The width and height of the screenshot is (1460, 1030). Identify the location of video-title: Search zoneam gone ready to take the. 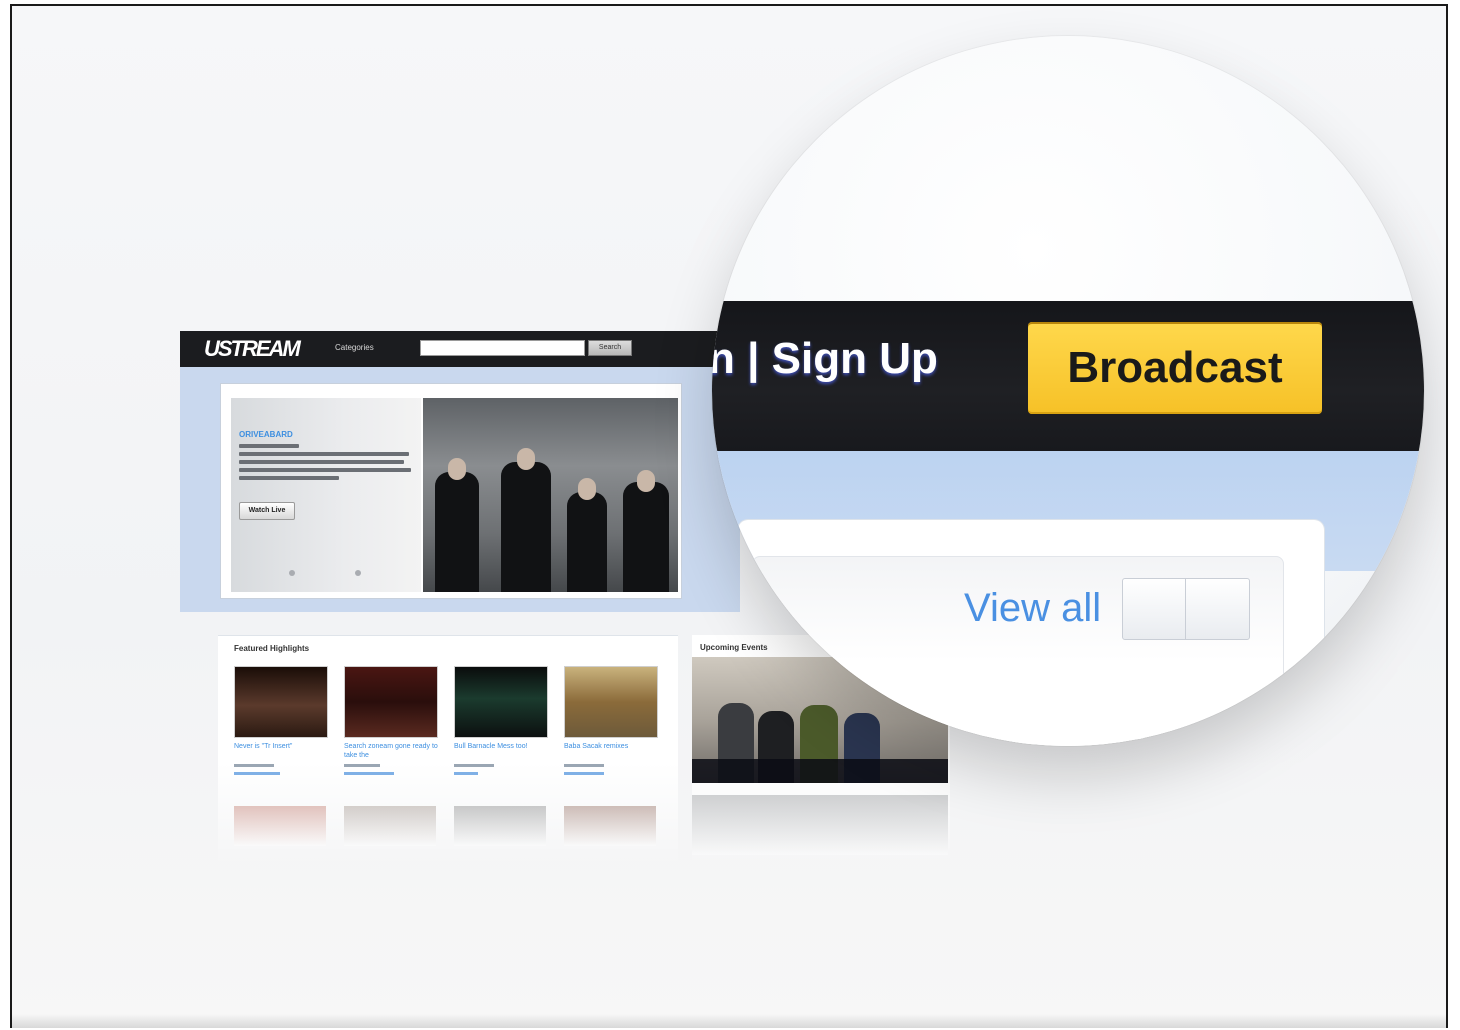
(391, 751).